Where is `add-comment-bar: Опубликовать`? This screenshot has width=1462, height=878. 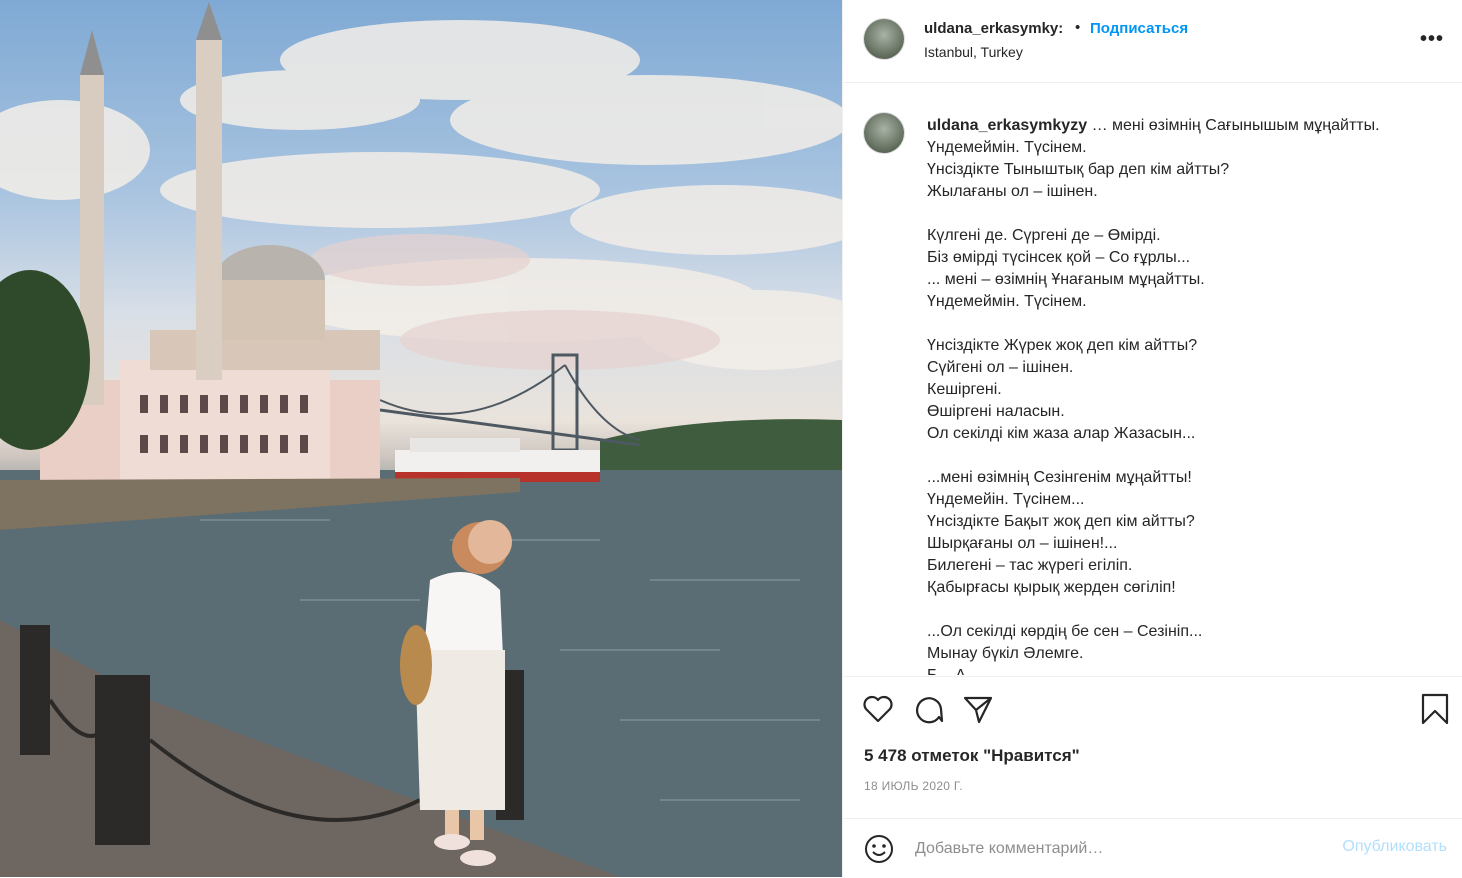 add-comment-bar: Опубликовать is located at coordinates (1152, 848).